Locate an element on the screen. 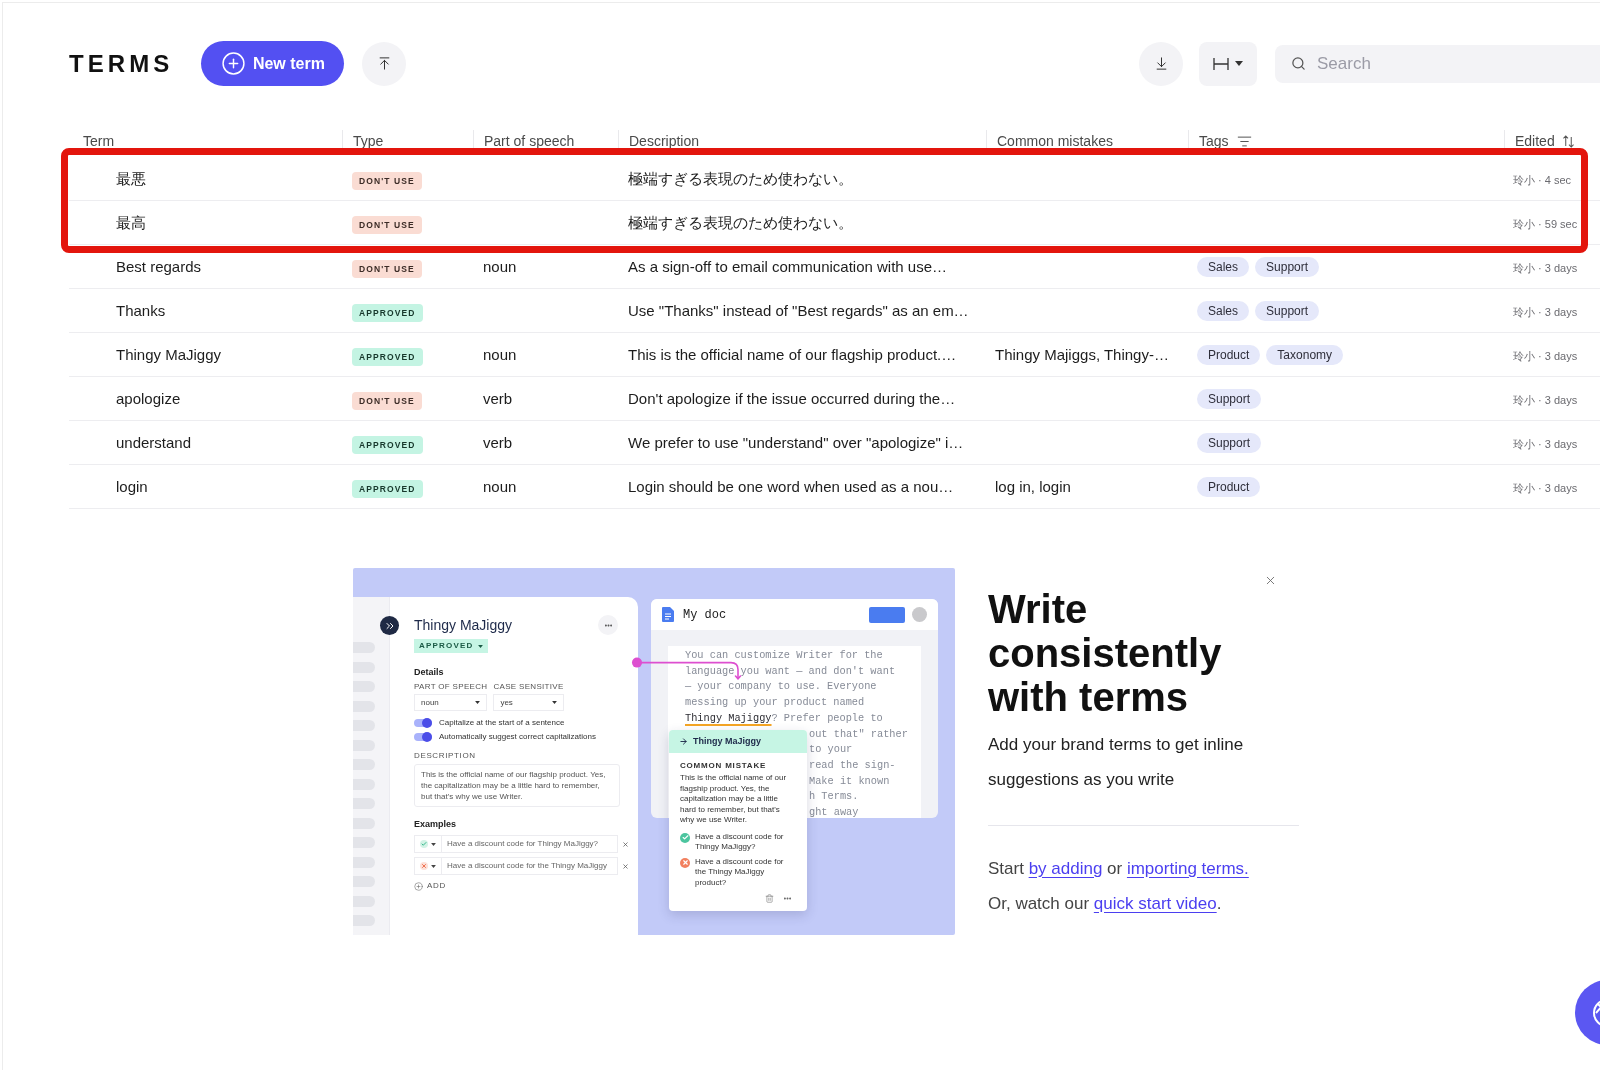  text-link: importing terms. is located at coordinates (1187, 868).